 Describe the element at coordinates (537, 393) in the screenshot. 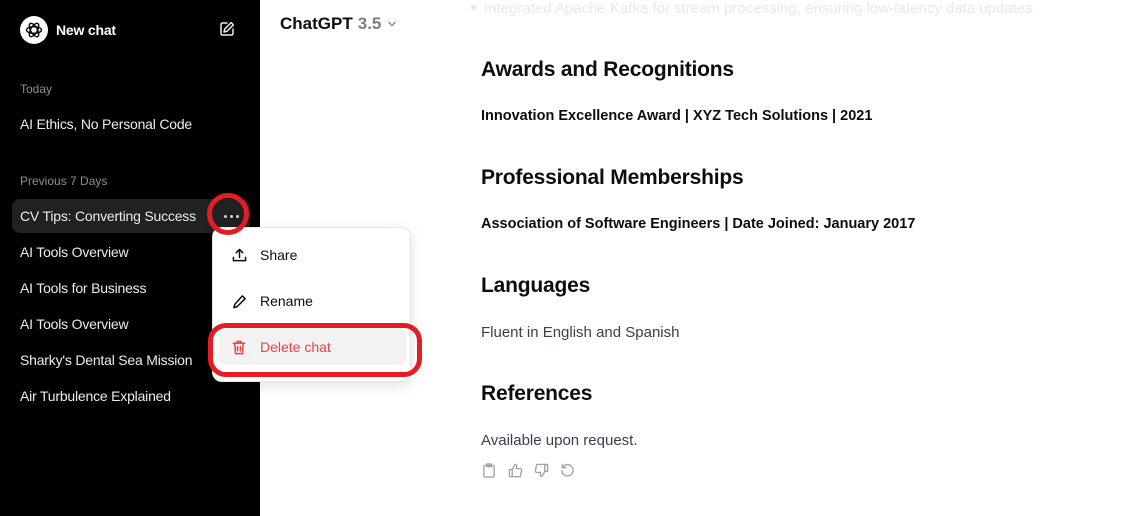

I see `section-heading: References` at that location.